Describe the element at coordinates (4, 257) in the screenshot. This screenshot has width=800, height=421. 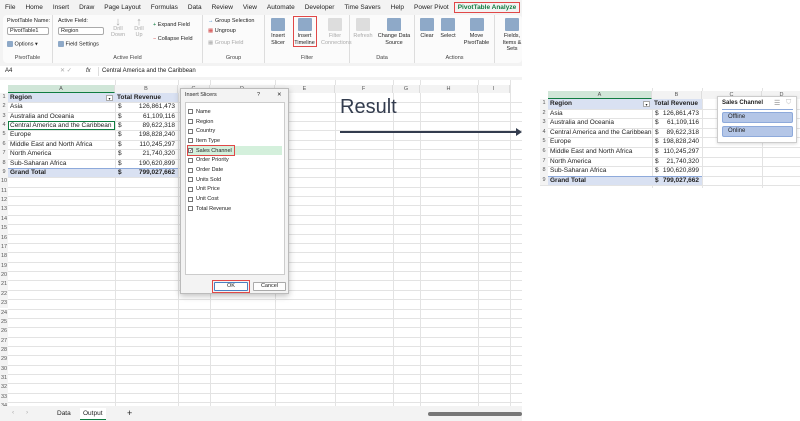
I see `row-header: 18` at that location.